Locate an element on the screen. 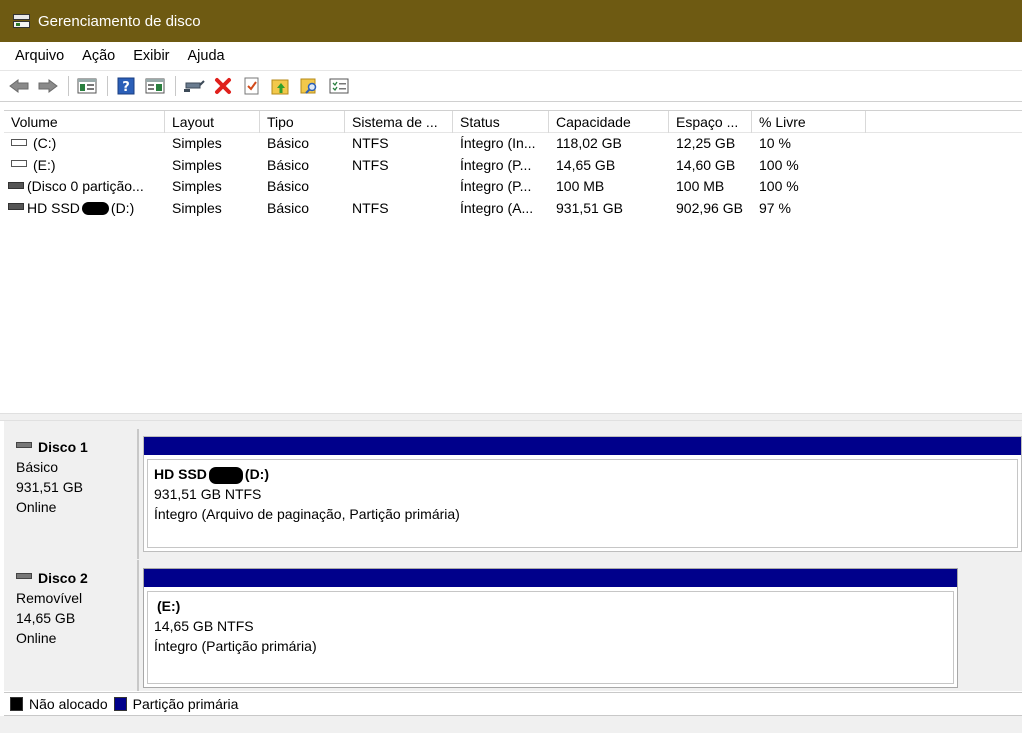 This screenshot has width=1022, height=733. volume-name: (E:) is located at coordinates (44, 164).